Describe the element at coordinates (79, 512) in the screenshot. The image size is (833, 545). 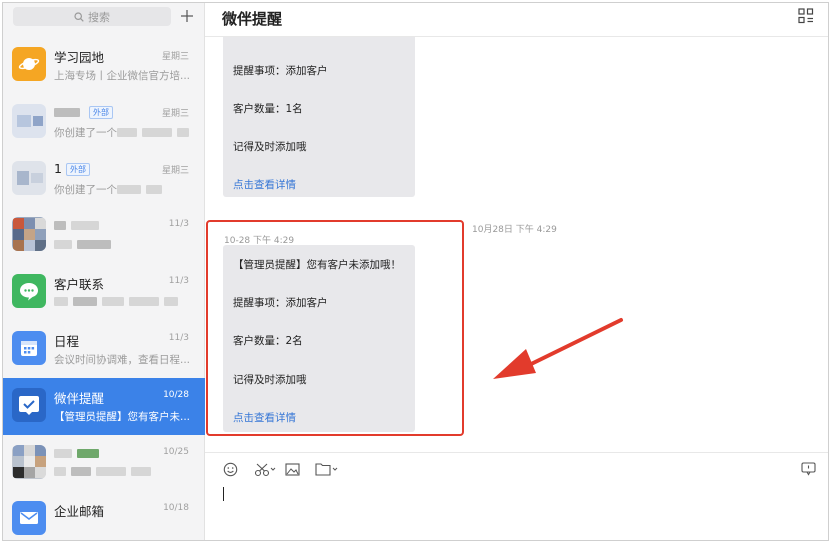
I see `conversation-title: 企业邮箱` at that location.